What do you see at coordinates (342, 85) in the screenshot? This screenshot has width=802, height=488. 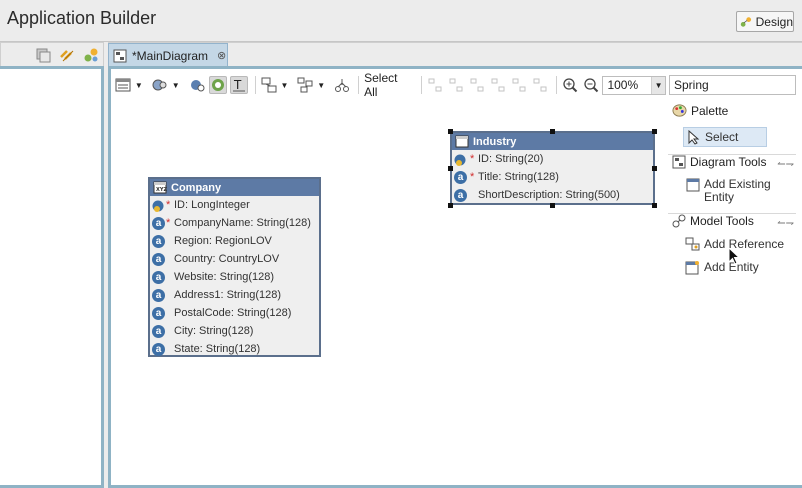 I see `auto-layout-icon` at bounding box center [342, 85].